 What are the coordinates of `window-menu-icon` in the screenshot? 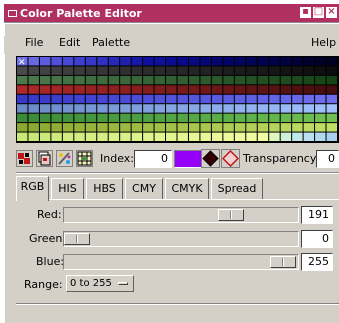 It's located at (12, 13).